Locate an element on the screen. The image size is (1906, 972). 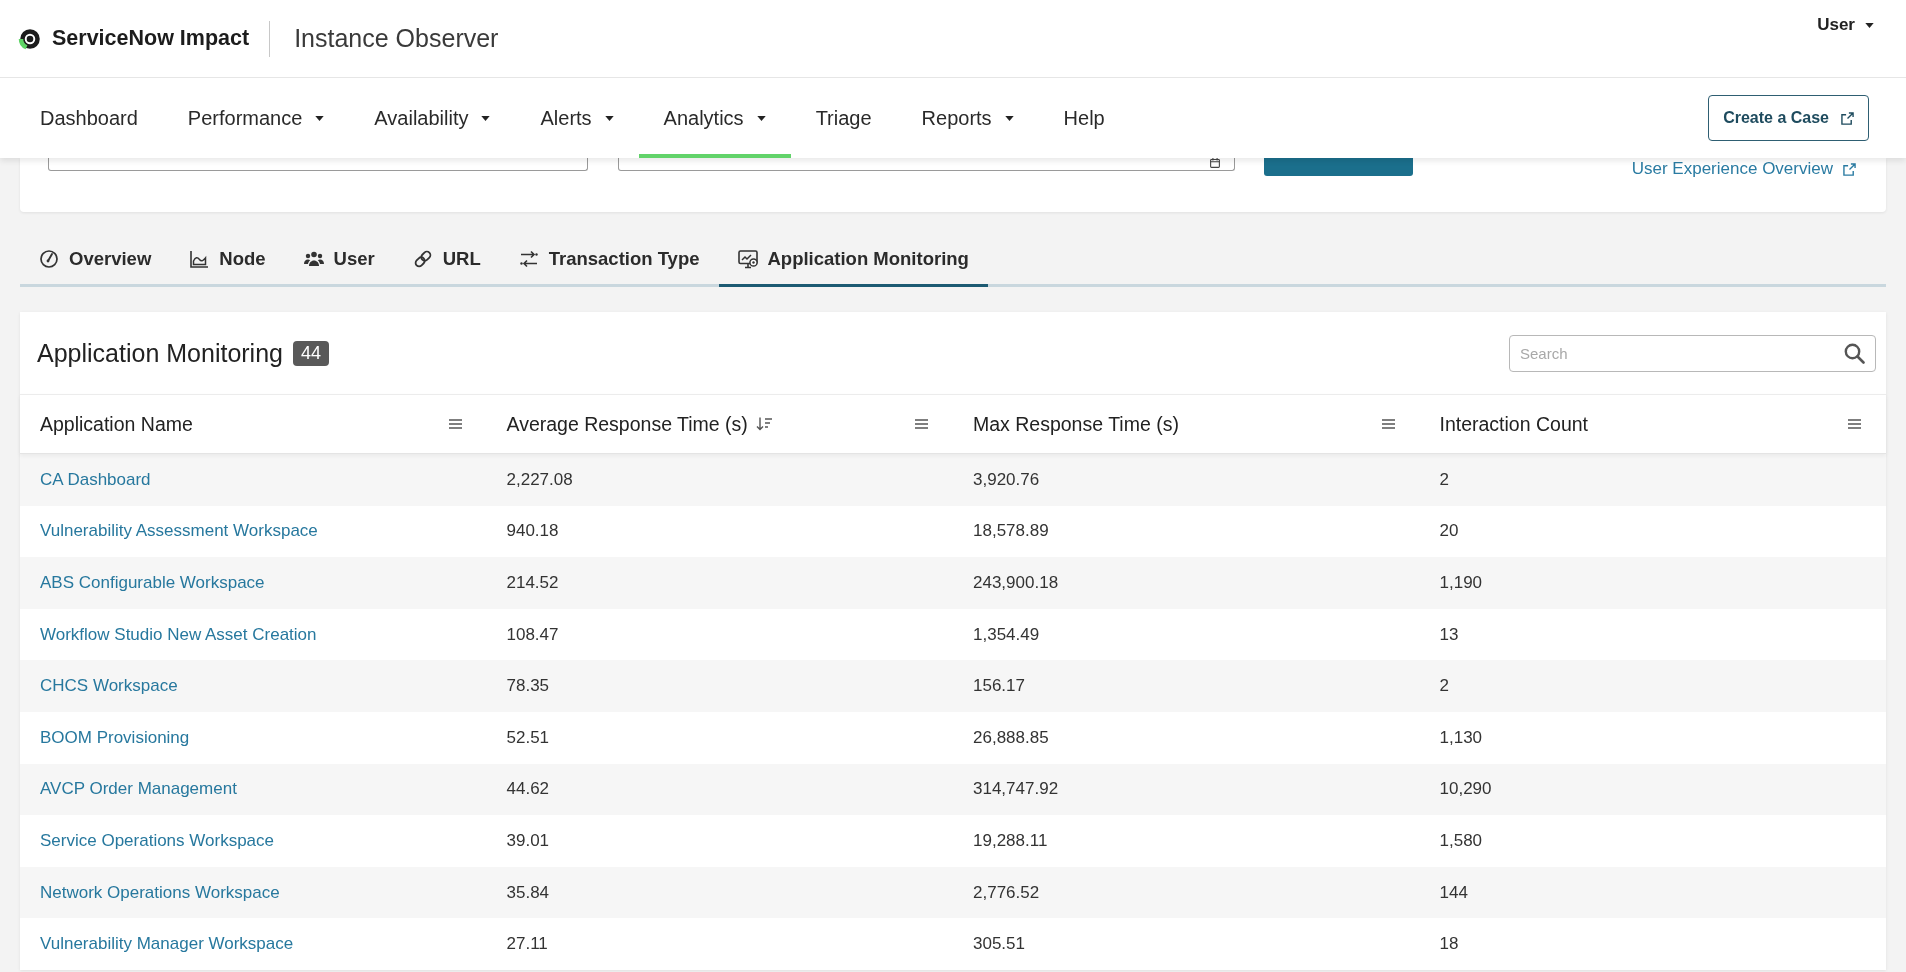
brand-name: ServiceNow Impact is located at coordinates (151, 38).